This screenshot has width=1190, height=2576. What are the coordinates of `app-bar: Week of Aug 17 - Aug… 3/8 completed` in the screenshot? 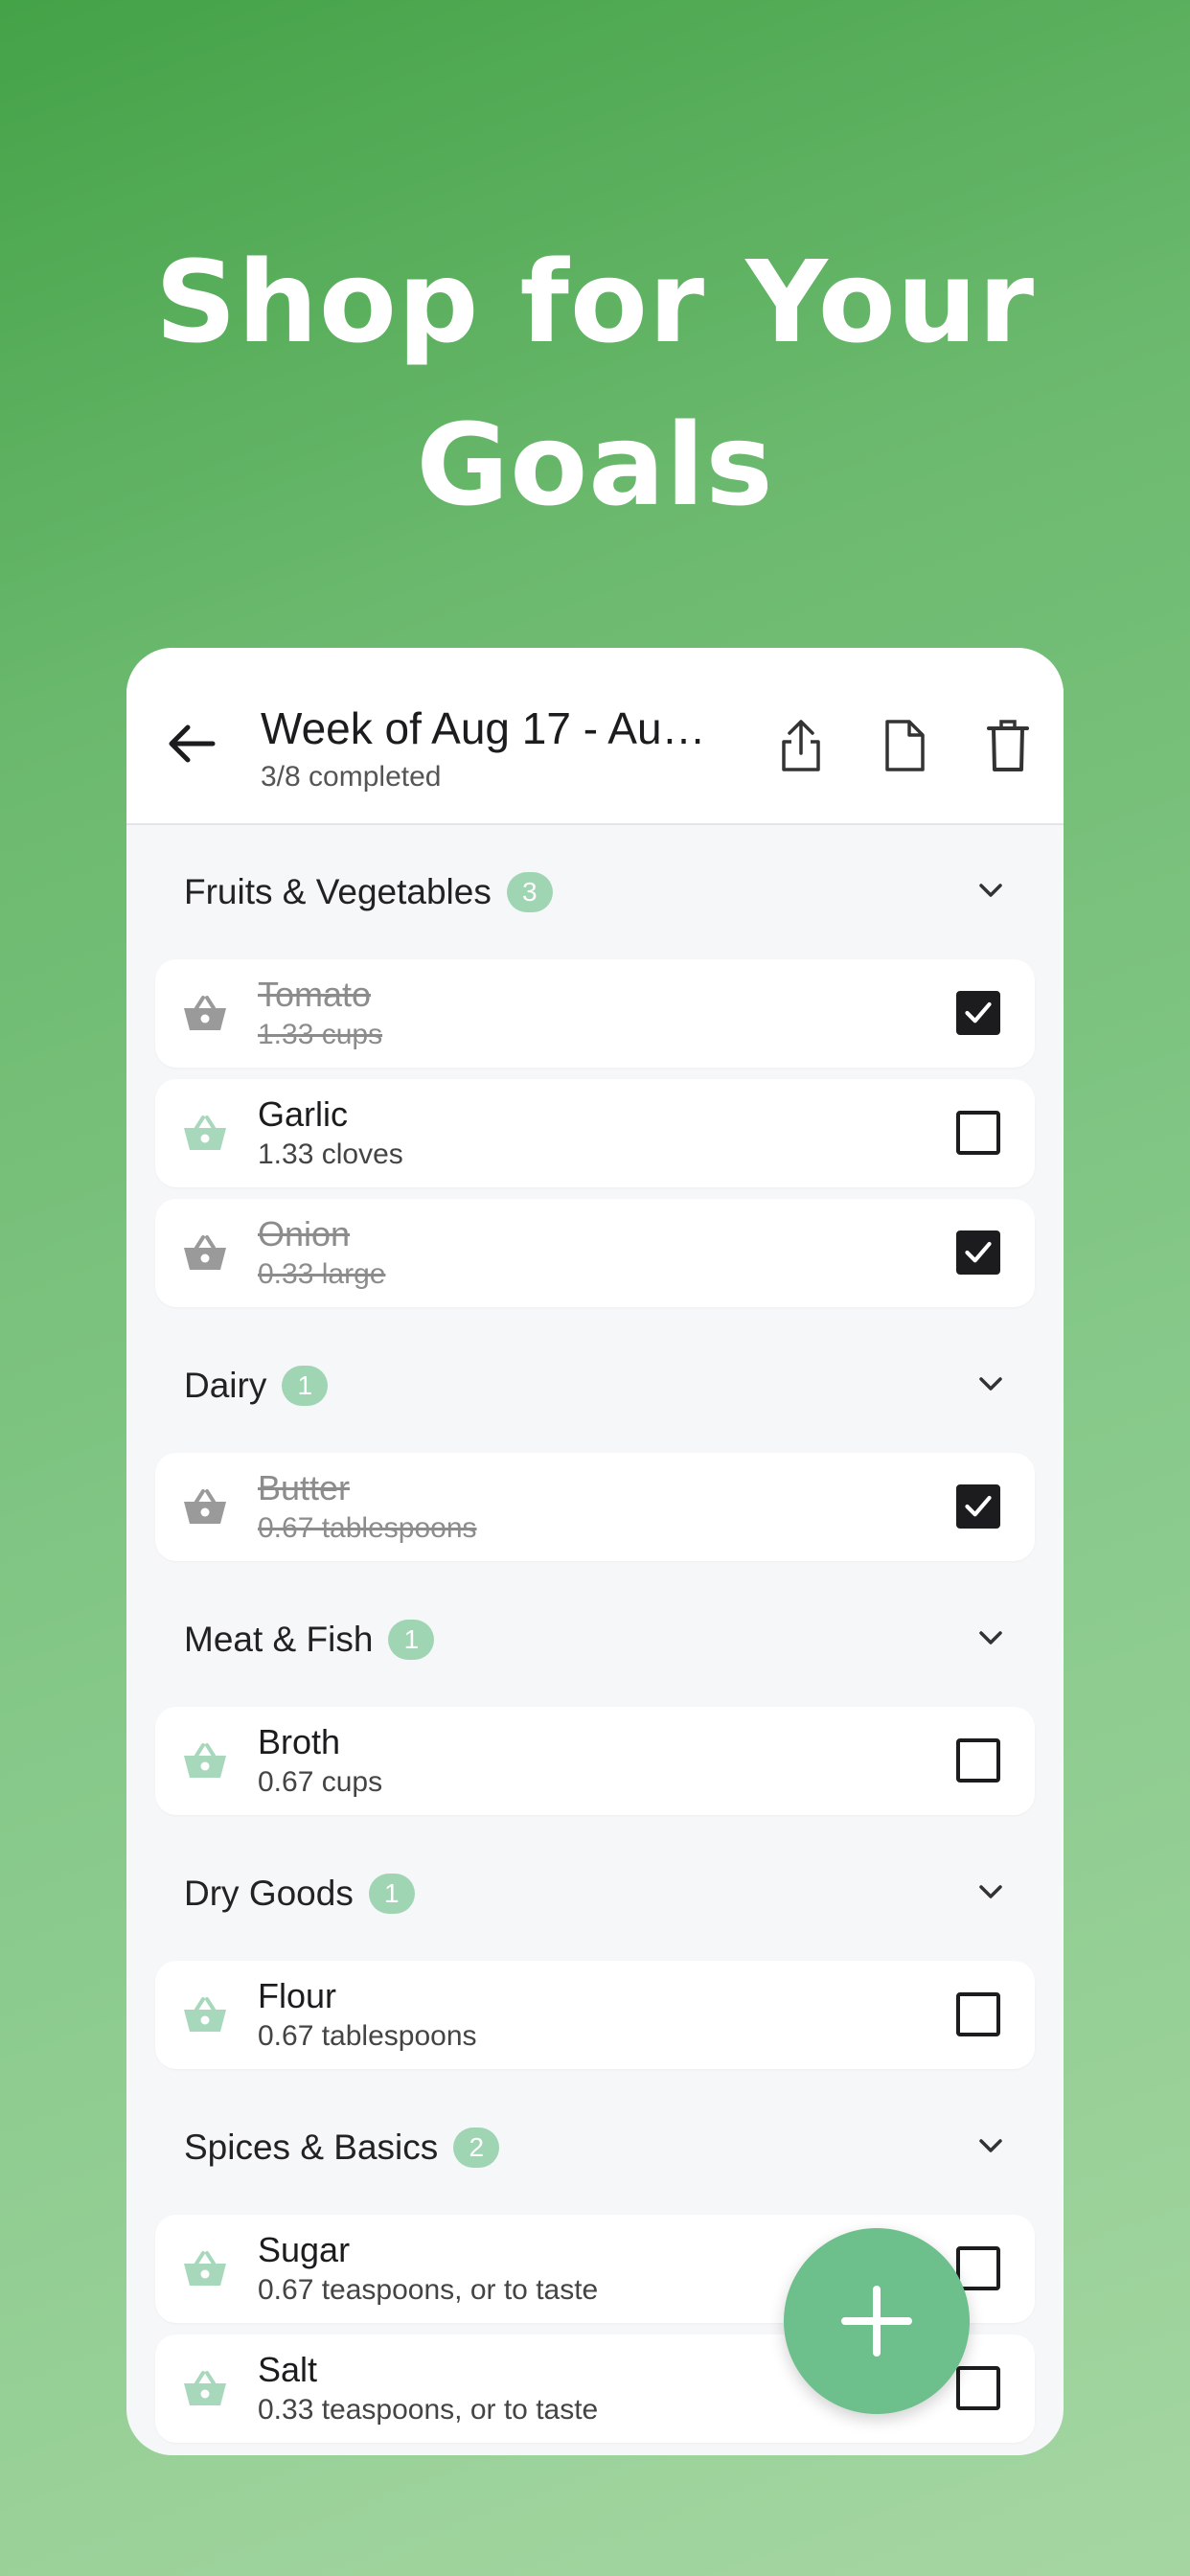 It's located at (595, 736).